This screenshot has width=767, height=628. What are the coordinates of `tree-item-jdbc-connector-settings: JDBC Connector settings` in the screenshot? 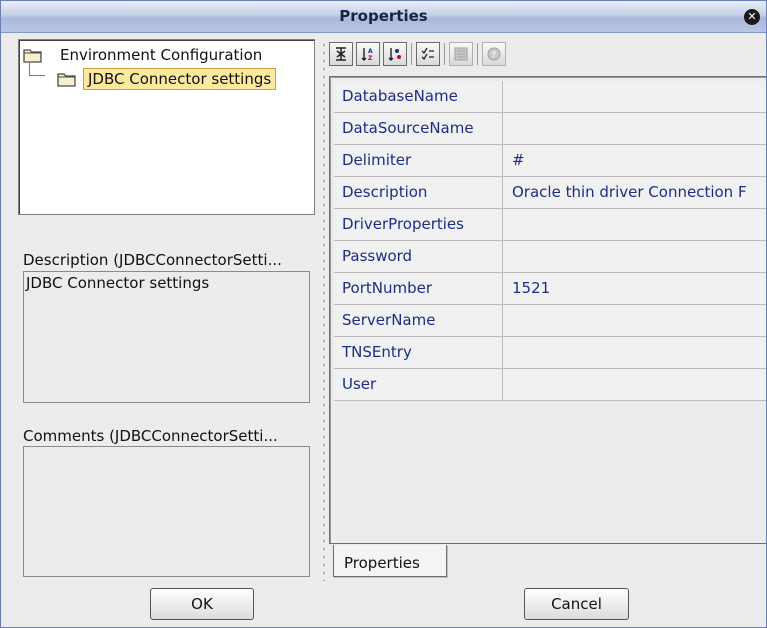 It's located at (151, 79).